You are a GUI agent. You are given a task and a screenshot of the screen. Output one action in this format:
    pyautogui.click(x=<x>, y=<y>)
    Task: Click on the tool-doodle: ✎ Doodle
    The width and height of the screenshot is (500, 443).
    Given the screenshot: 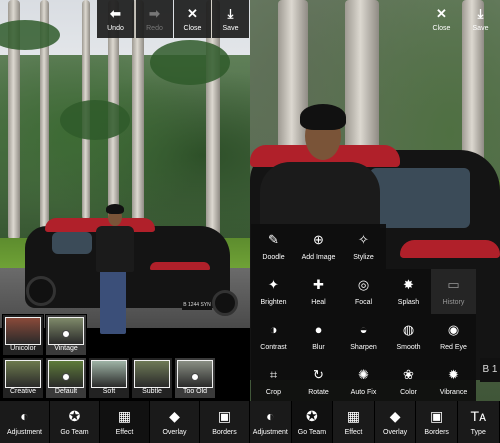 What is the action you would take?
    pyautogui.click(x=273, y=246)
    